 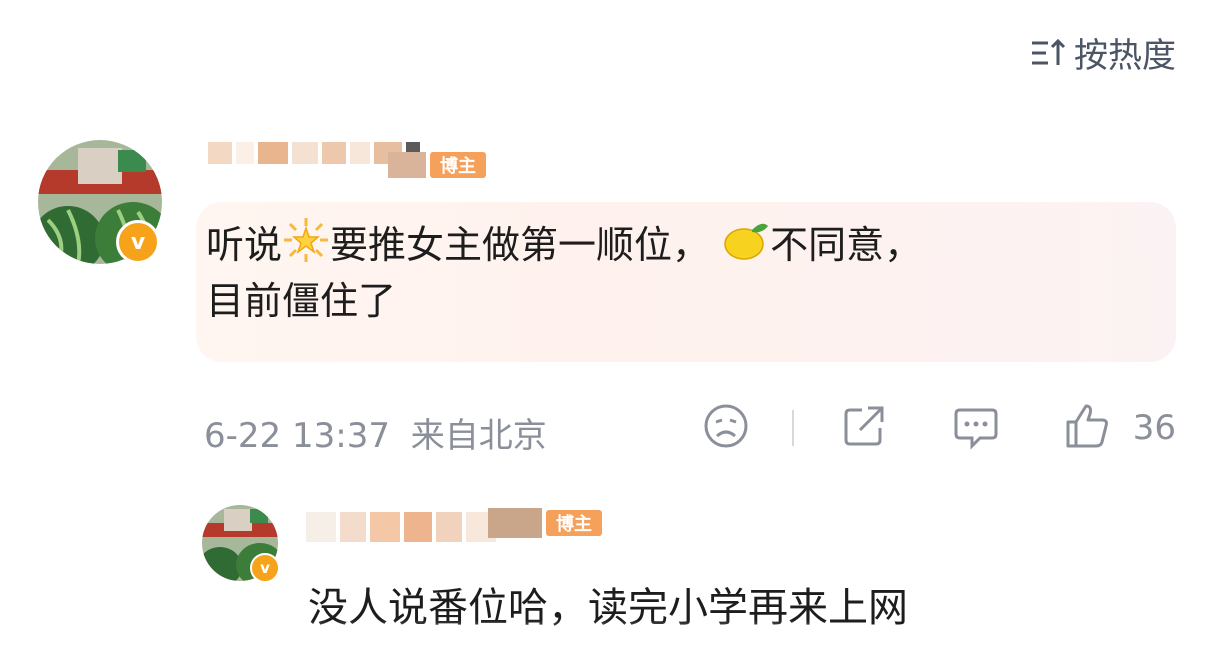 I want to click on like-count: 36, so click(x=1154, y=428).